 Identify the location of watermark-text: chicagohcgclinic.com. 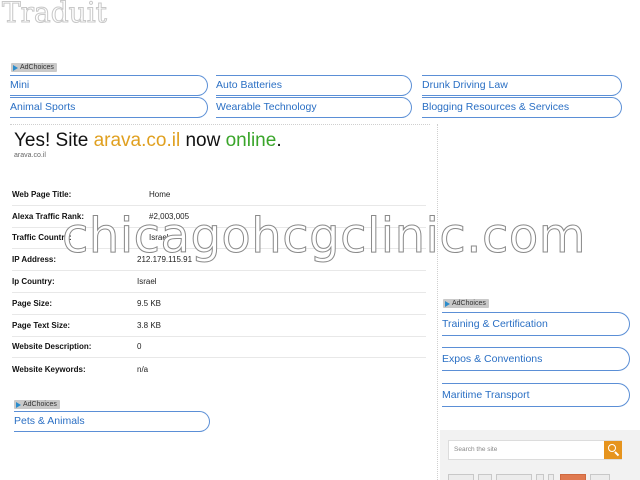
(324, 236).